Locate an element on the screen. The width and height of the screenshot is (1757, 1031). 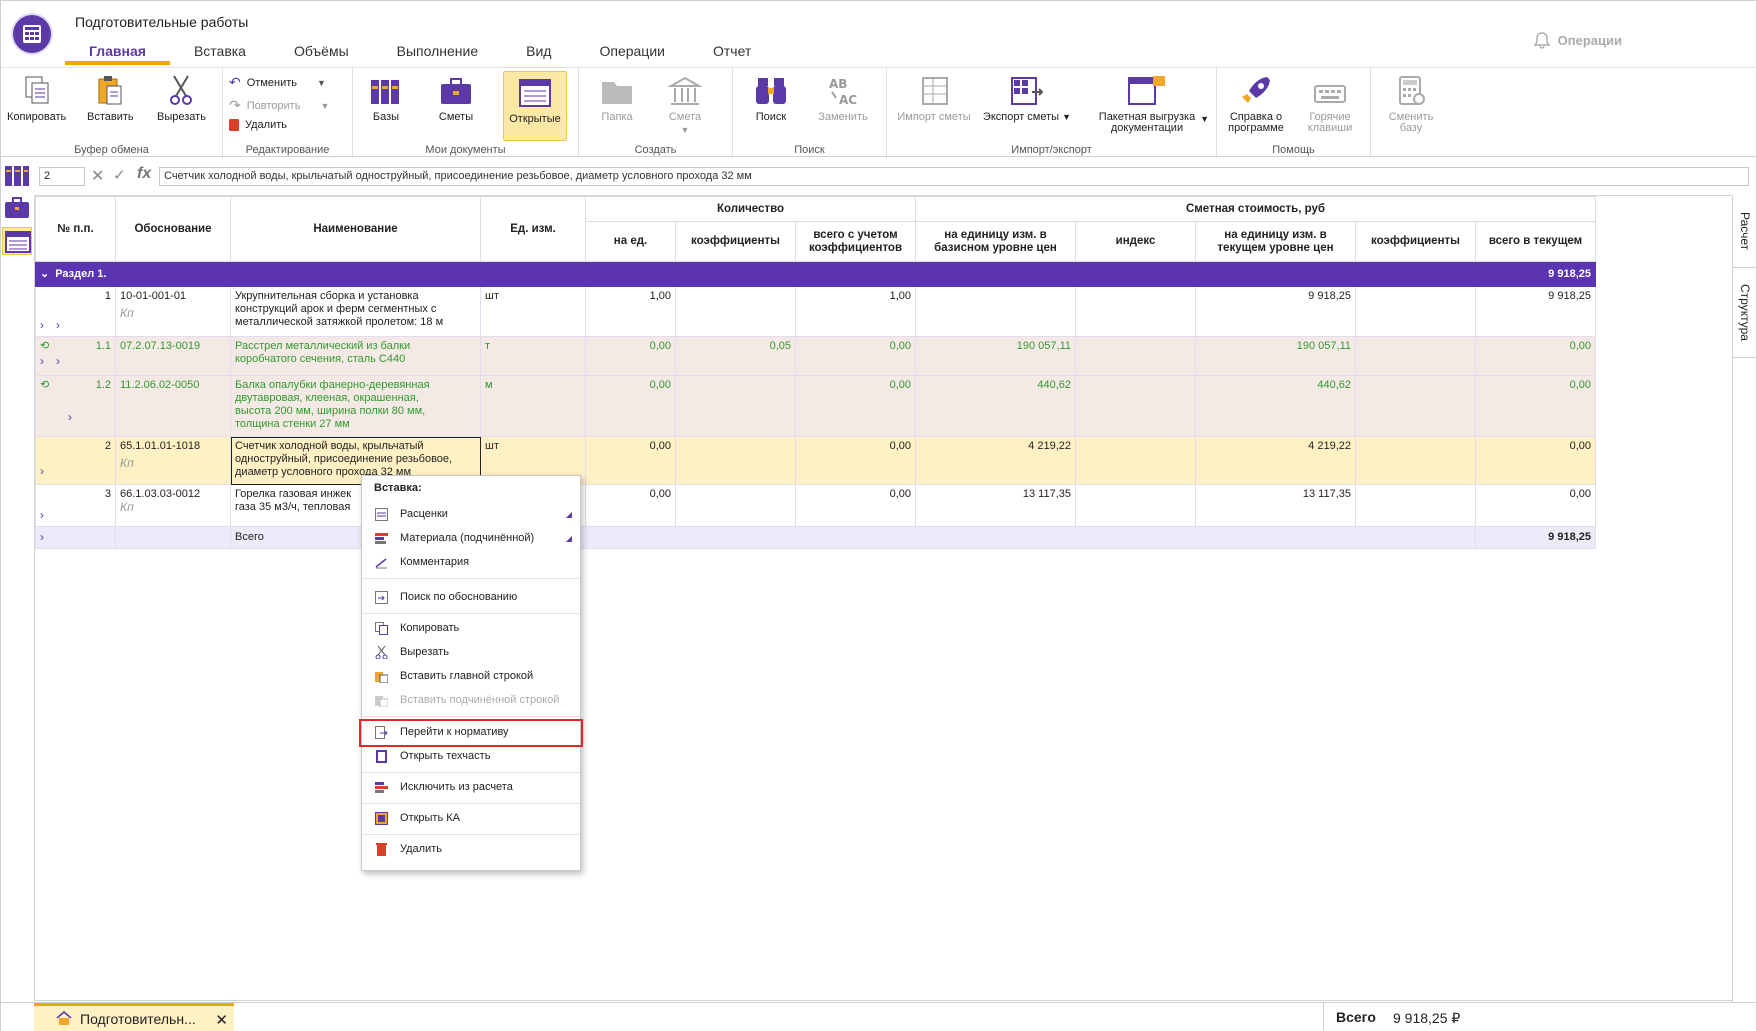
copy-button: Копировать is located at coordinates (36, 97).